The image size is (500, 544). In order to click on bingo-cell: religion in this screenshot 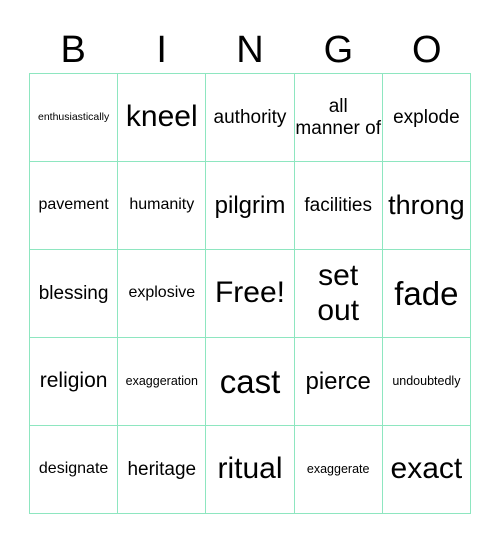, I will do `click(74, 382)`.